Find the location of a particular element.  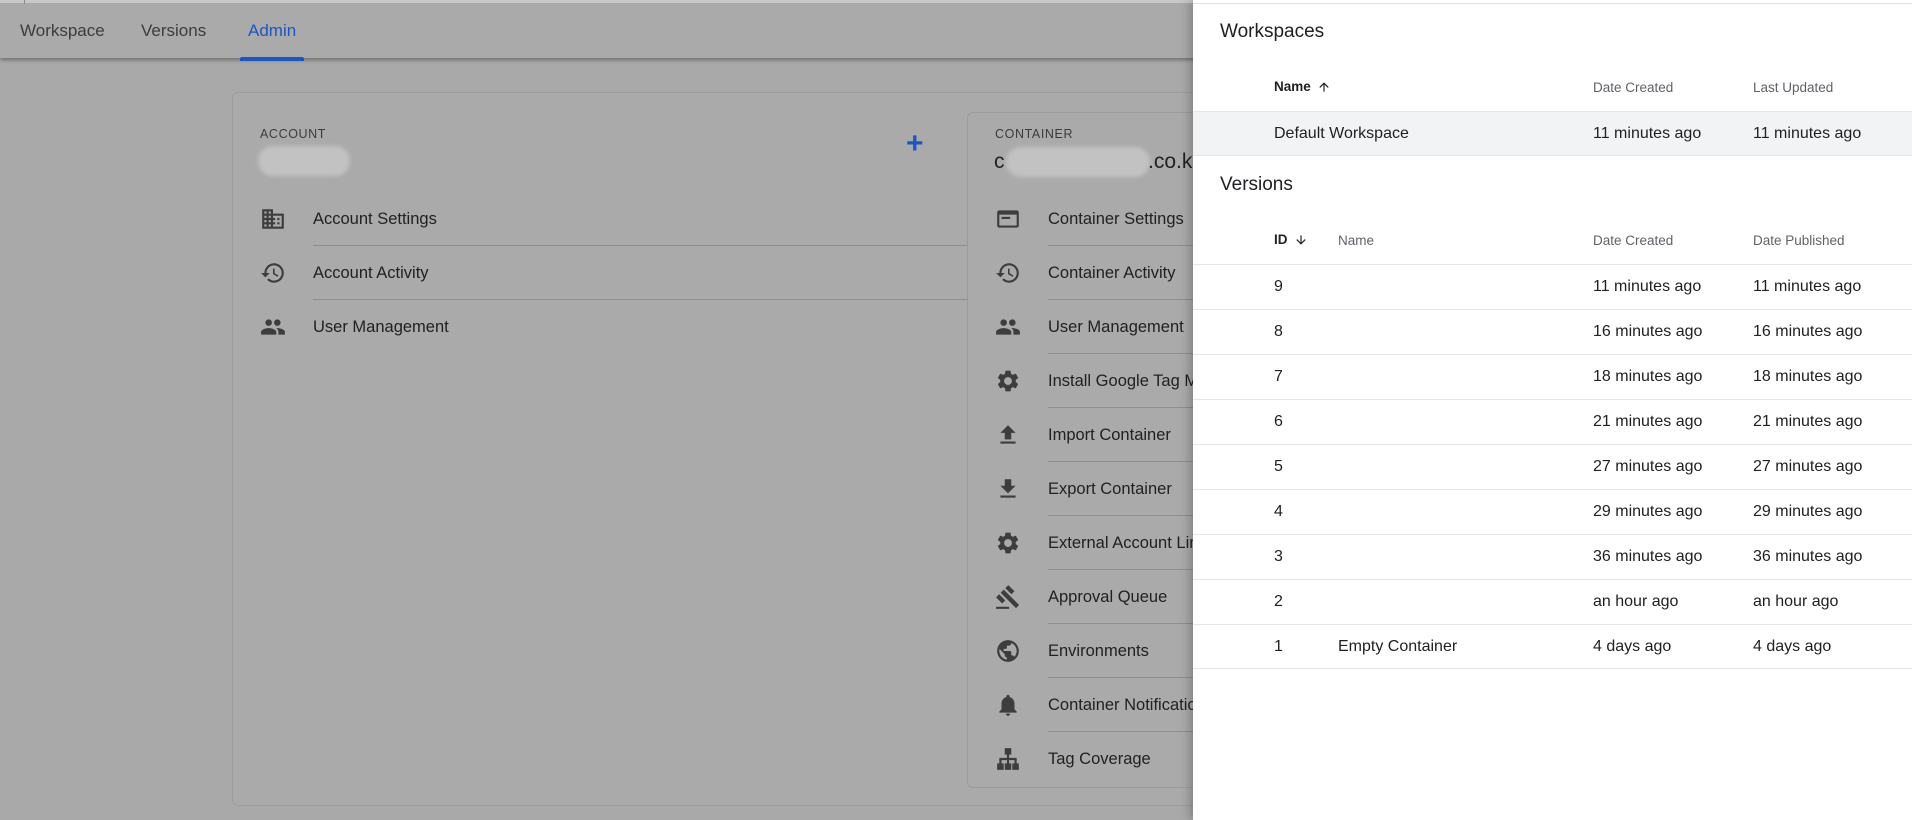

container-item-import-container: Import Container is located at coordinates (1171, 435).